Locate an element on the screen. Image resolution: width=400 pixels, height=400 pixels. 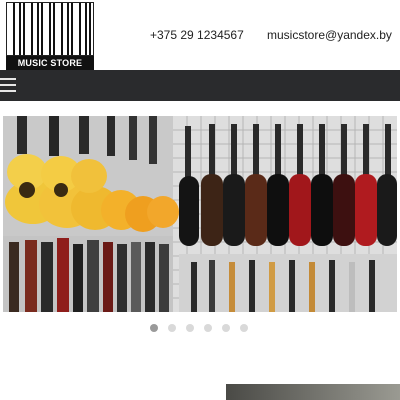
hamburger-menu-icon is located at coordinates (9, 85).